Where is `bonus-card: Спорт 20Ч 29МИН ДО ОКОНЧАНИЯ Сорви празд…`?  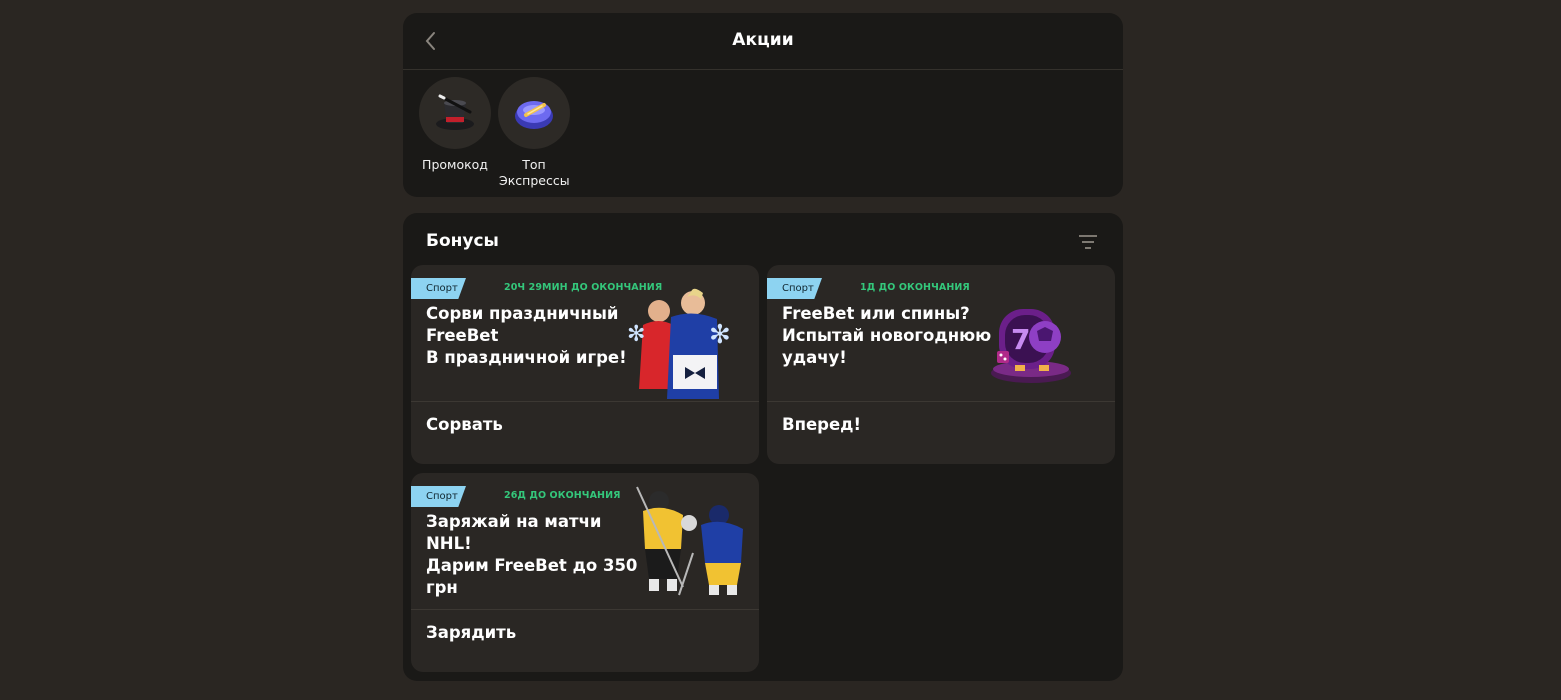 bonus-card: Спорт 20Ч 29МИН ДО ОКОНЧАНИЯ Сорви празд… is located at coordinates (585, 364).